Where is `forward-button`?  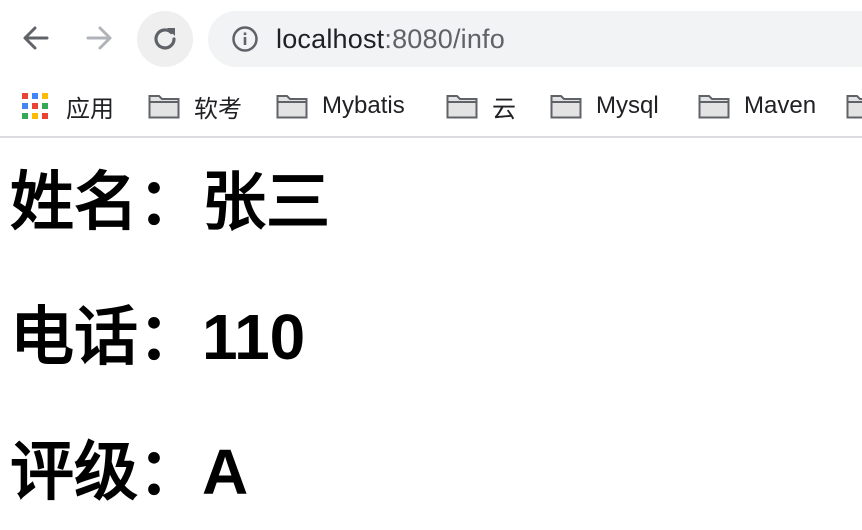
forward-button is located at coordinates (99, 38).